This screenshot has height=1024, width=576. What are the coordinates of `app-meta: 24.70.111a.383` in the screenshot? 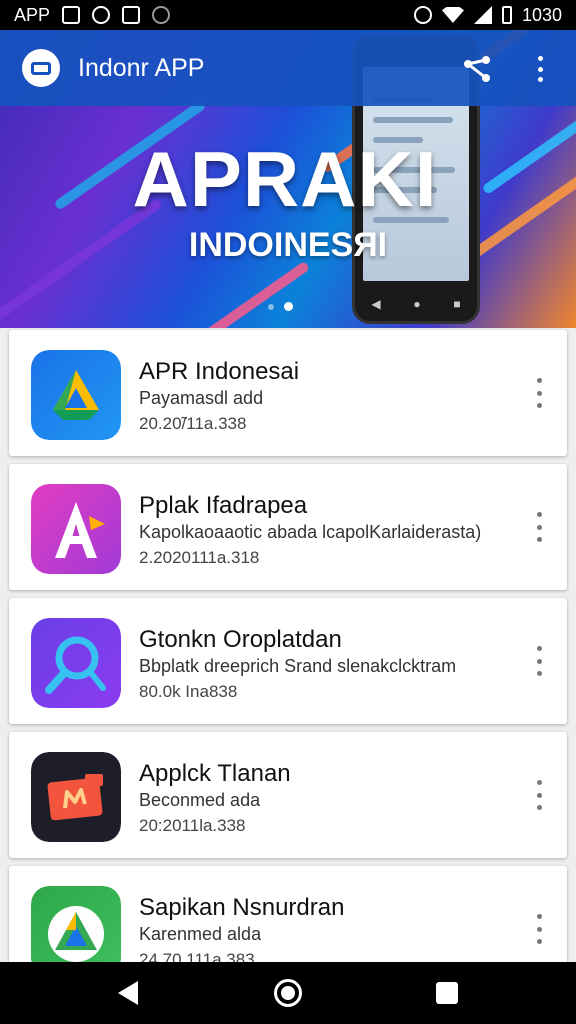 It's located at (197, 956).